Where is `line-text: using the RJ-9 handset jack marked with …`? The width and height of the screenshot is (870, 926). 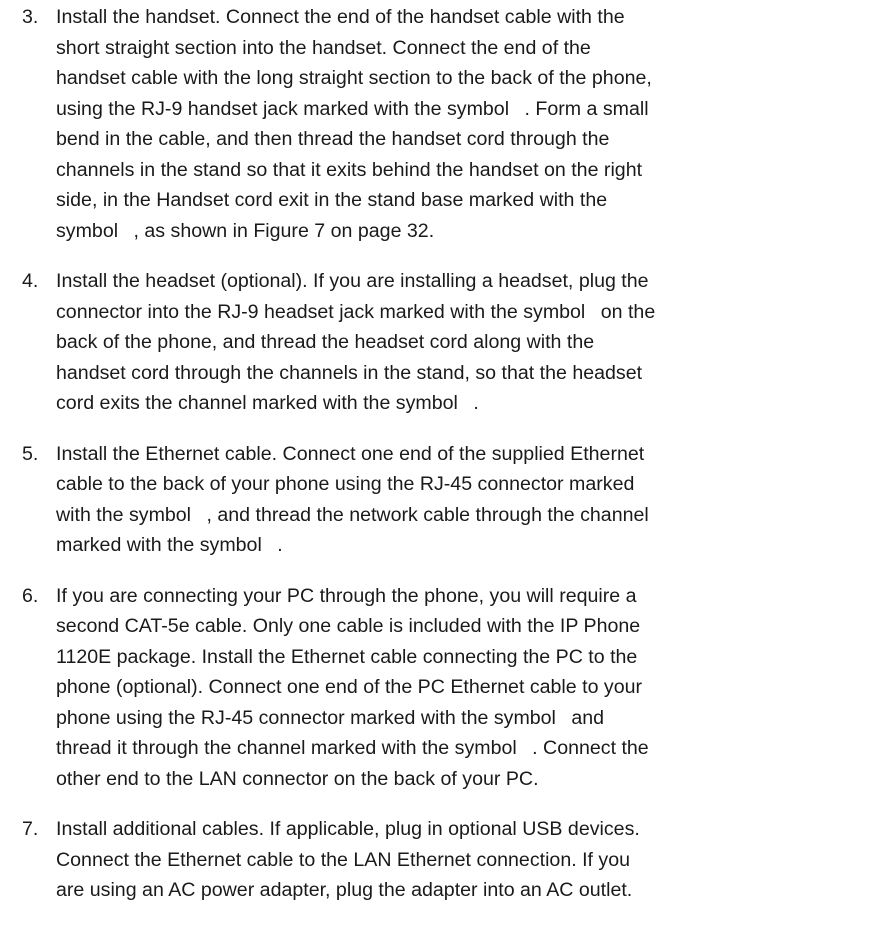
line-text: using the RJ-9 handset jack marked with … is located at coordinates (285, 108).